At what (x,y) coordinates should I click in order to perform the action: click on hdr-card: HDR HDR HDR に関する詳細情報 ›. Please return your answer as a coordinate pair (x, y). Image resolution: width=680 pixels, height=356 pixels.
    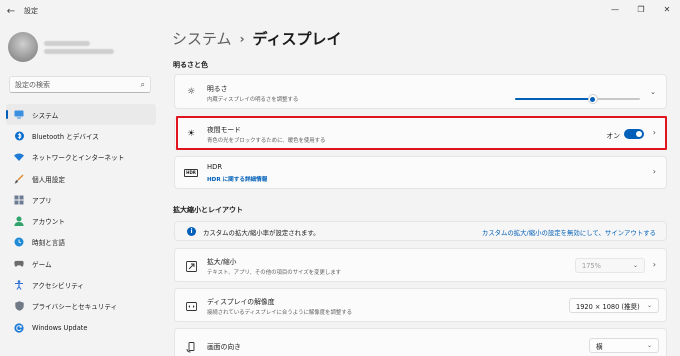
    Looking at the image, I should click on (420, 172).